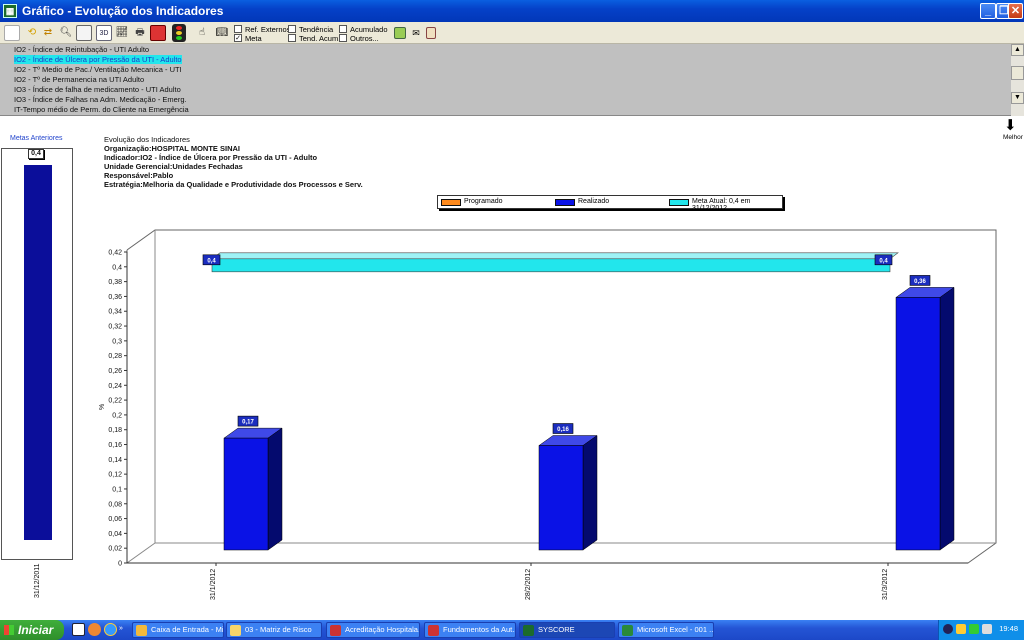 This screenshot has height=640, width=1024. What do you see at coordinates (563, 430) in the screenshot?
I see `bar-value-label: 0,16` at bounding box center [563, 430].